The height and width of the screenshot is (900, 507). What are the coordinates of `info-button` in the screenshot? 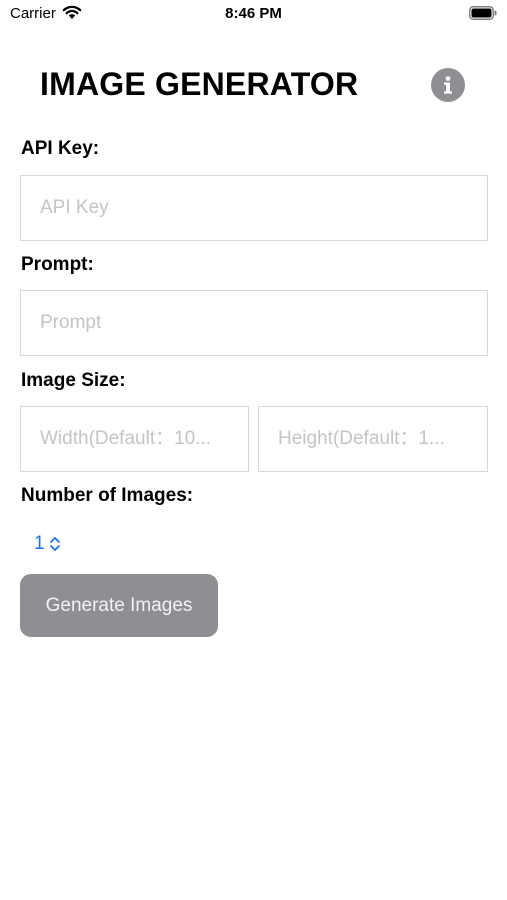 It's located at (448, 85).